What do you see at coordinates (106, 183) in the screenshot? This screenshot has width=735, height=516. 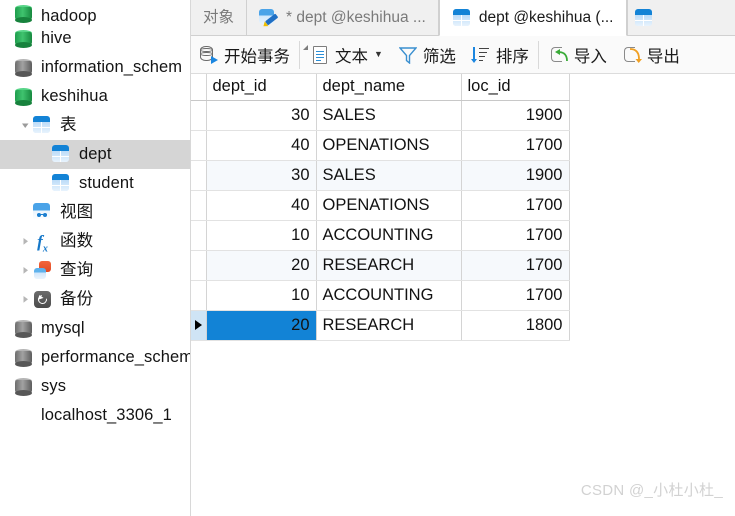 I see `sidebar-item-label: student` at bounding box center [106, 183].